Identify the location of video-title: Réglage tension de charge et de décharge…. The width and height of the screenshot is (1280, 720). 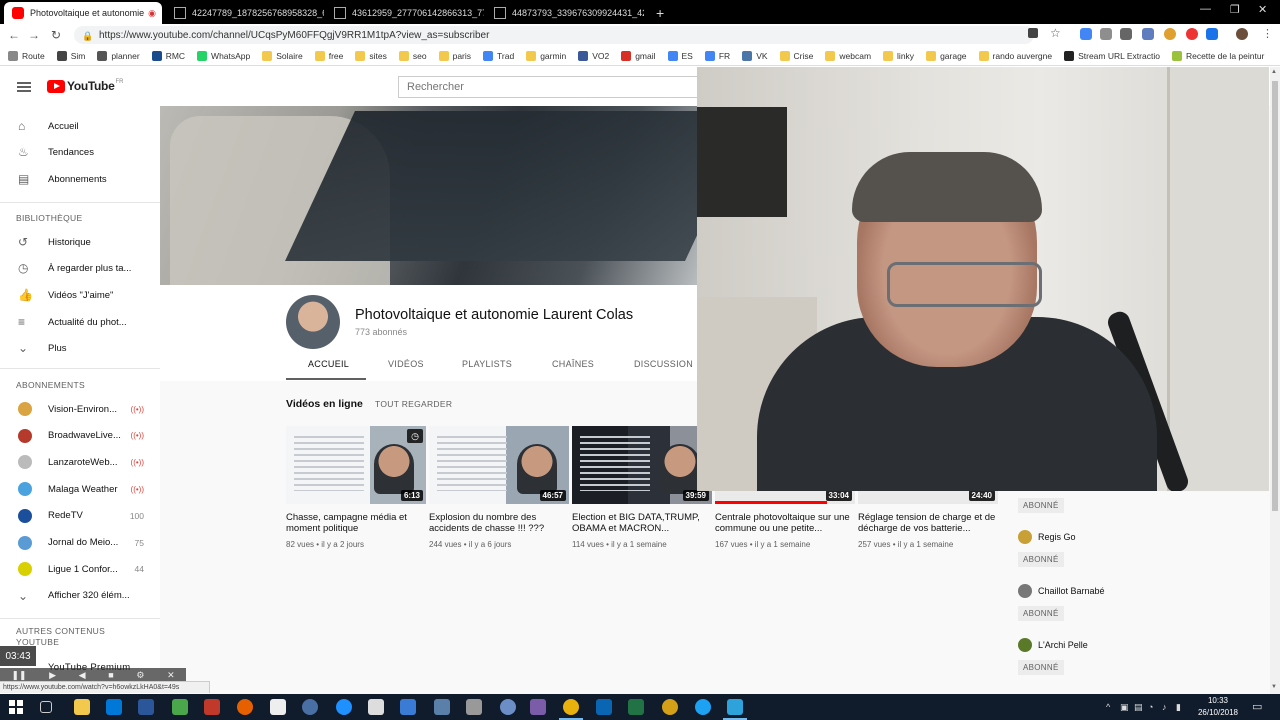
(928, 523).